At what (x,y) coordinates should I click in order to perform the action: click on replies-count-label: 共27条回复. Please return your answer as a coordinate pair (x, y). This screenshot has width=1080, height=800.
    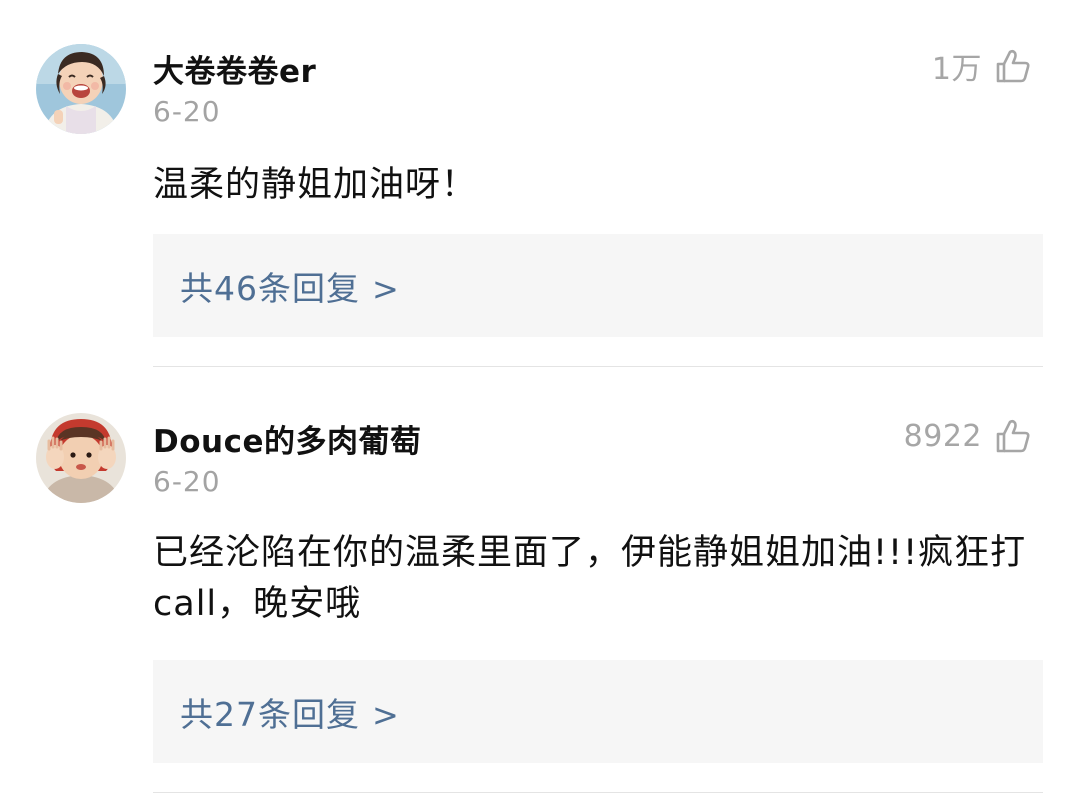
    Looking at the image, I should click on (270, 714).